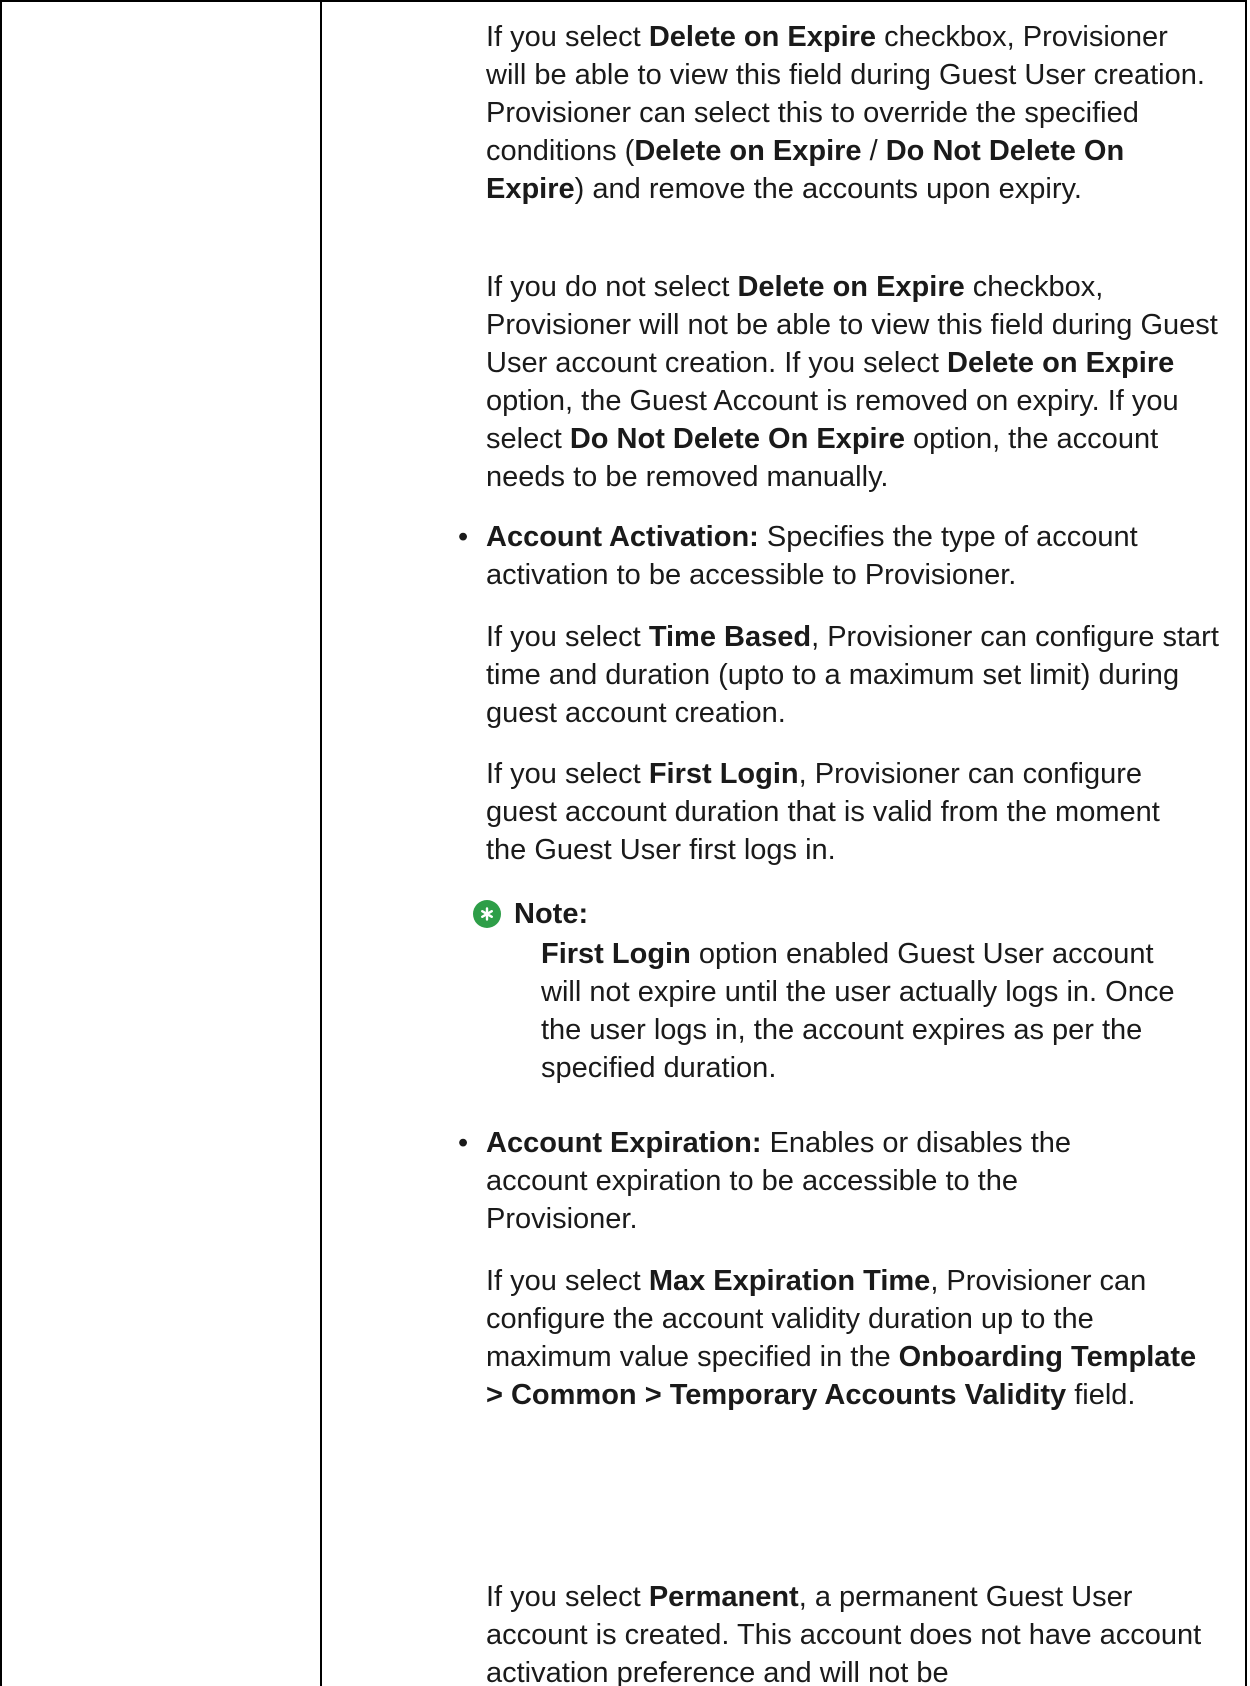  I want to click on text-run: If you do not select, so click(612, 287).